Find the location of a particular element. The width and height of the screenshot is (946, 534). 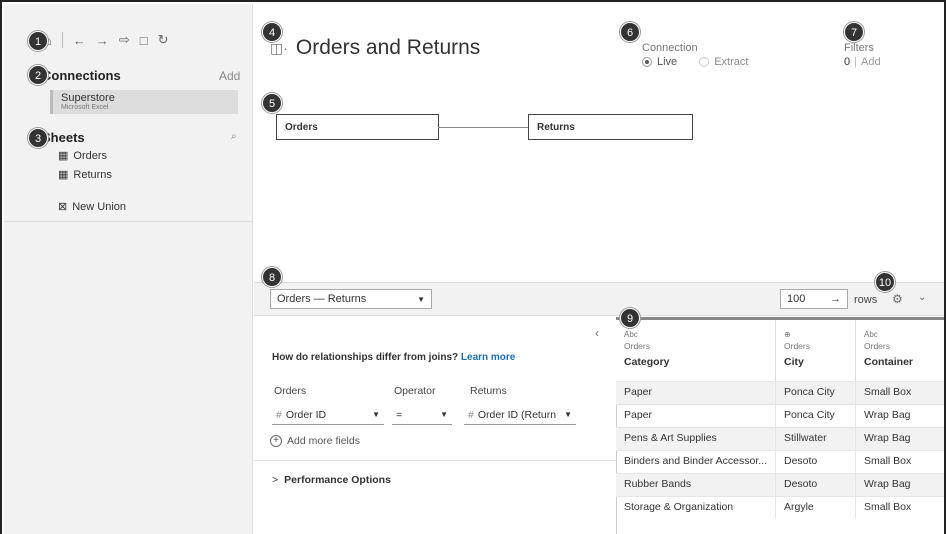

sheet-item-label: Returns is located at coordinates (92, 174).